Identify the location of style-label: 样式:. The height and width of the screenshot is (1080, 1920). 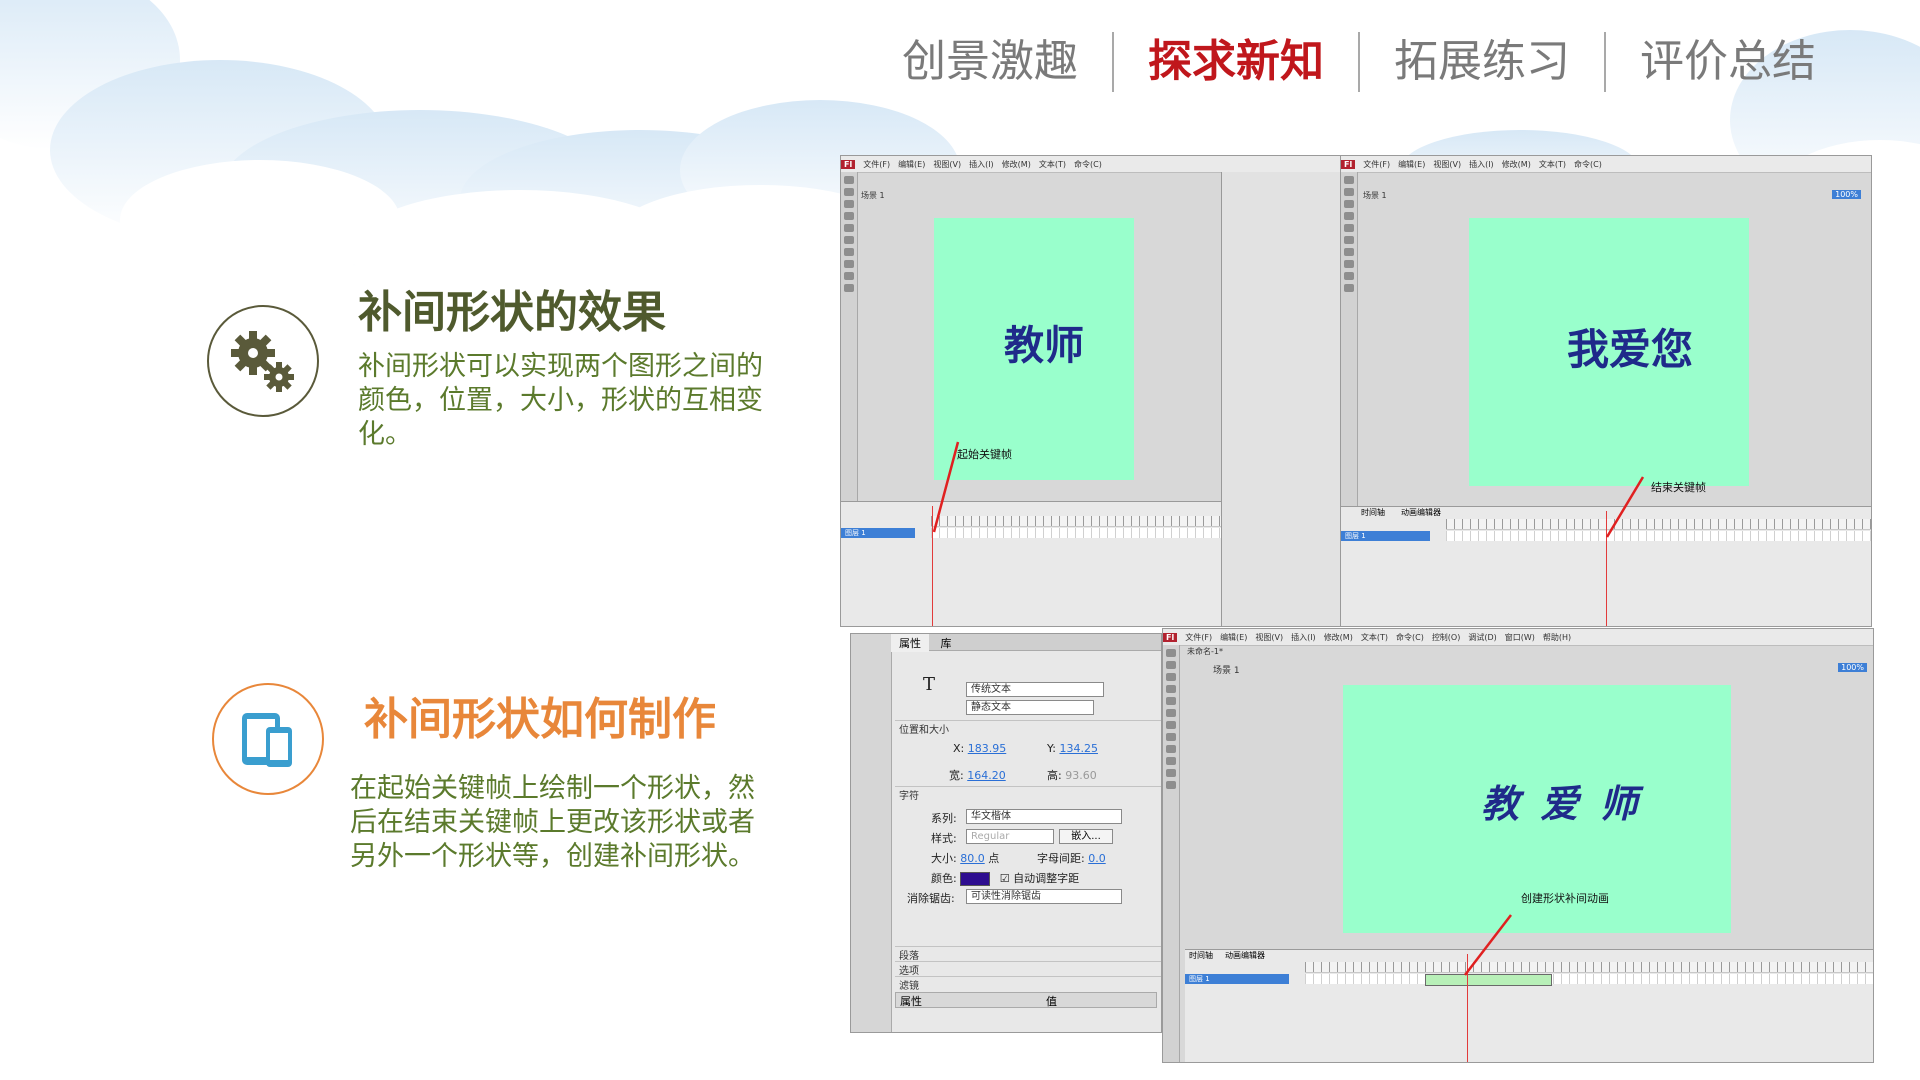
(944, 838).